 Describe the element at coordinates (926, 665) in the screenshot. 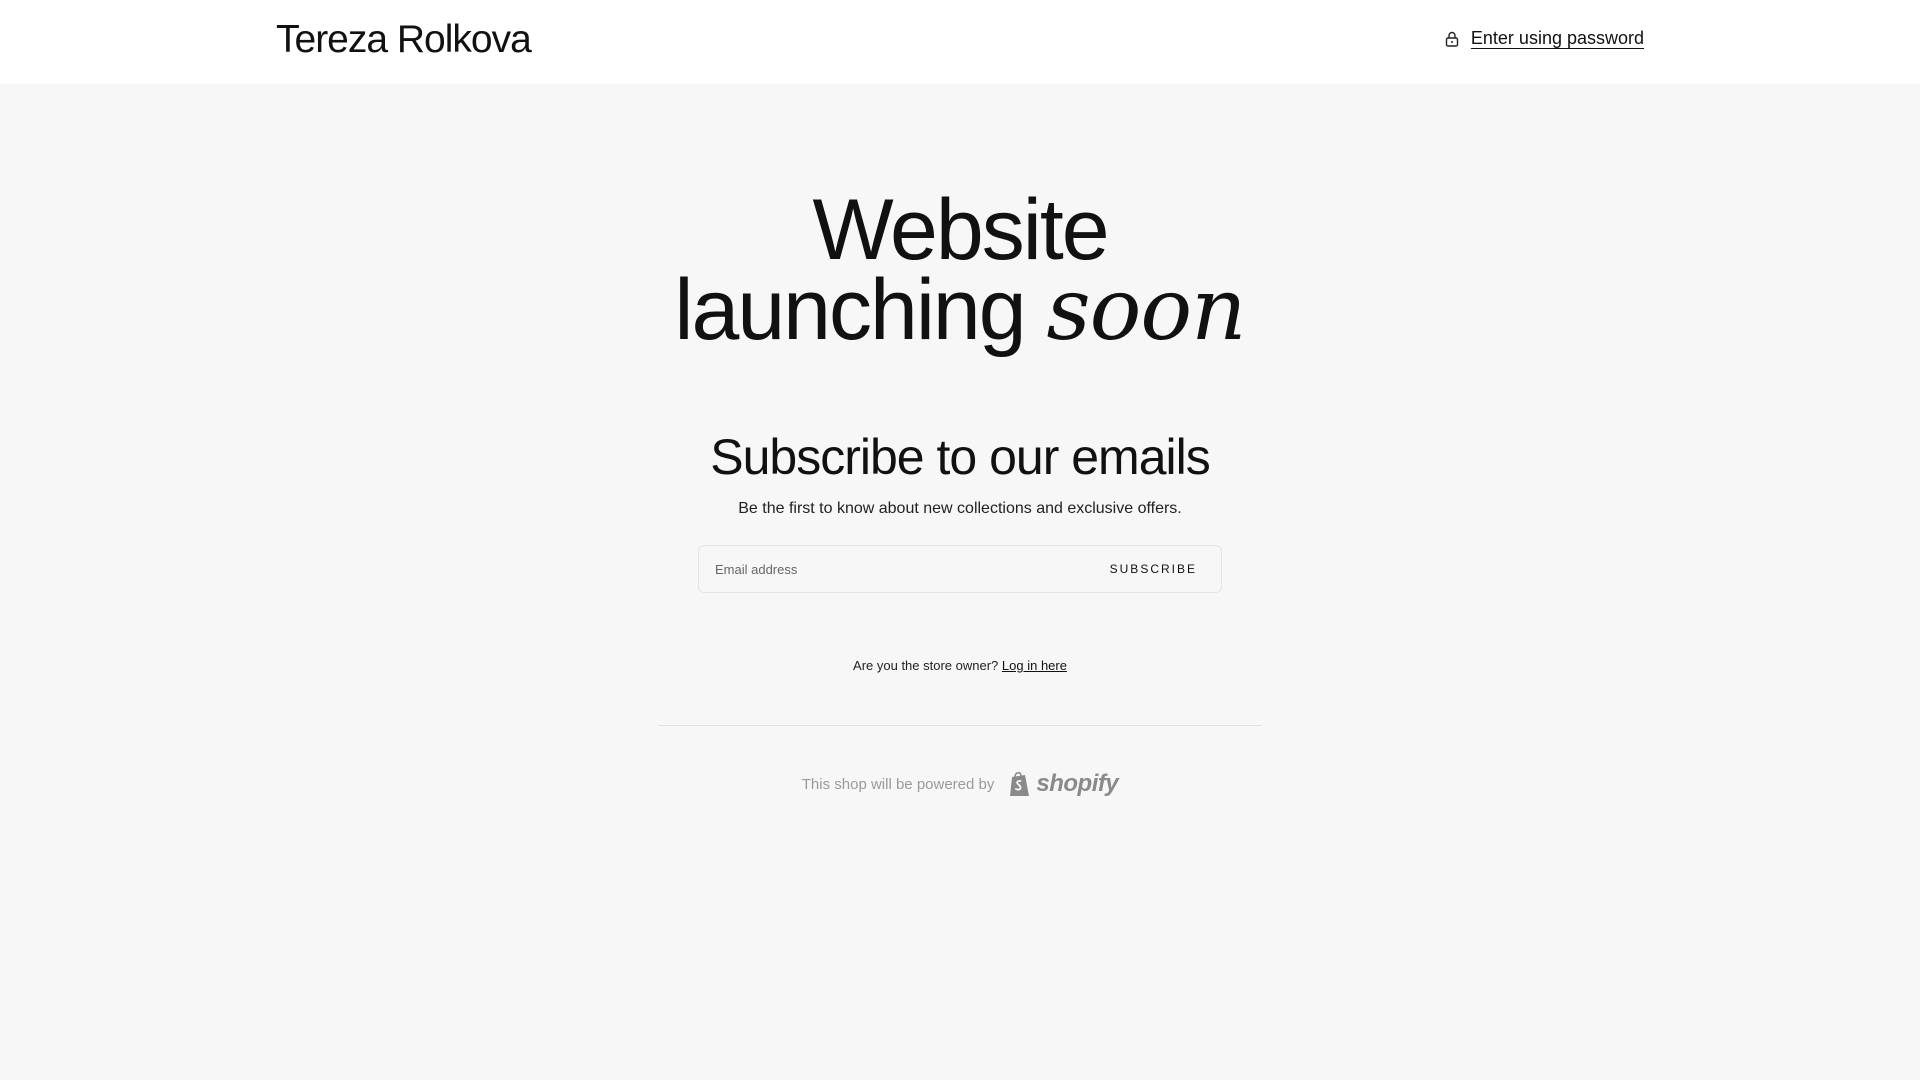

I see `store-owner-question: Are you the store owner?` at that location.